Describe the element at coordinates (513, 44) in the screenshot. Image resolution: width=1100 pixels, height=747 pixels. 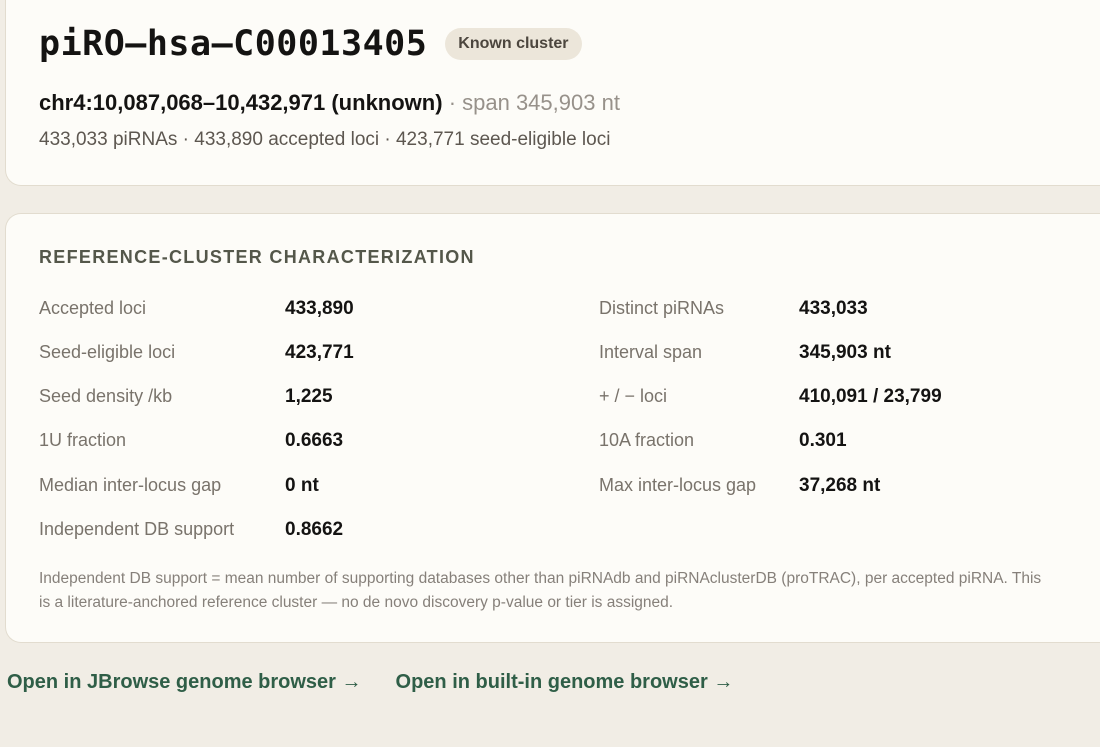
I see `status-badge: Known cluster` at that location.